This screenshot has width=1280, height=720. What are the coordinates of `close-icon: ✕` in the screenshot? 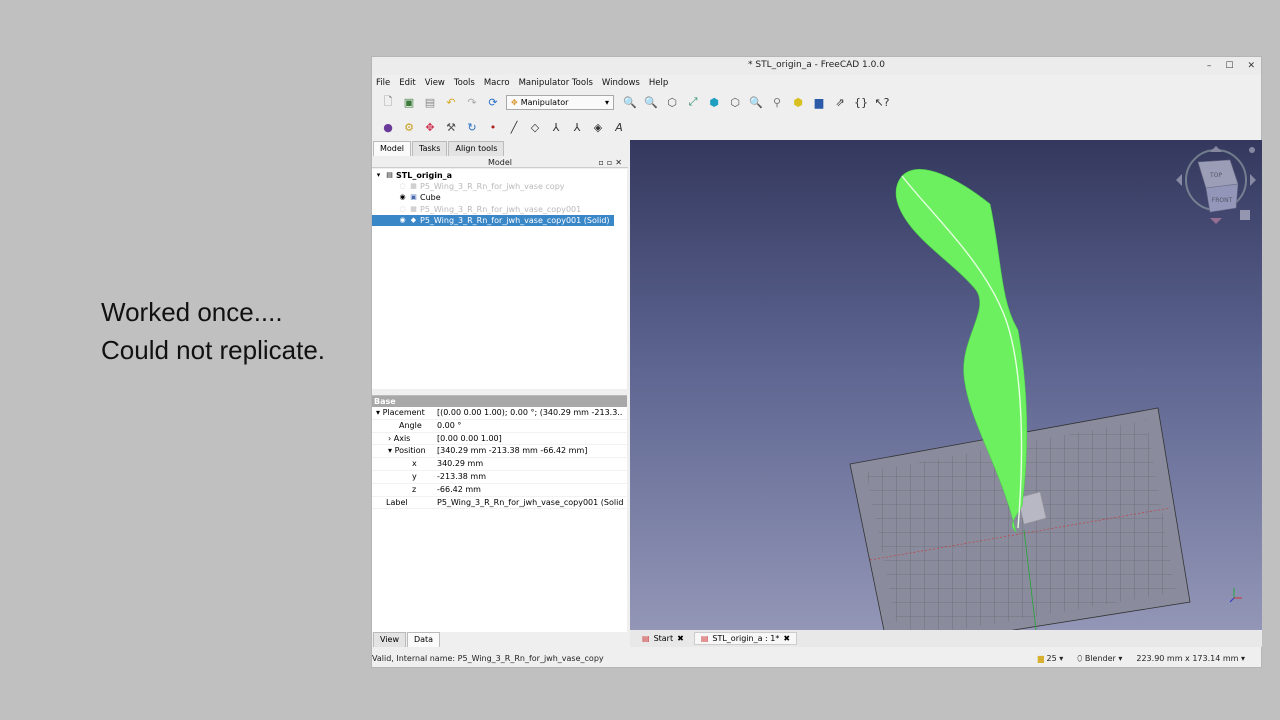 It's located at (1251, 66).